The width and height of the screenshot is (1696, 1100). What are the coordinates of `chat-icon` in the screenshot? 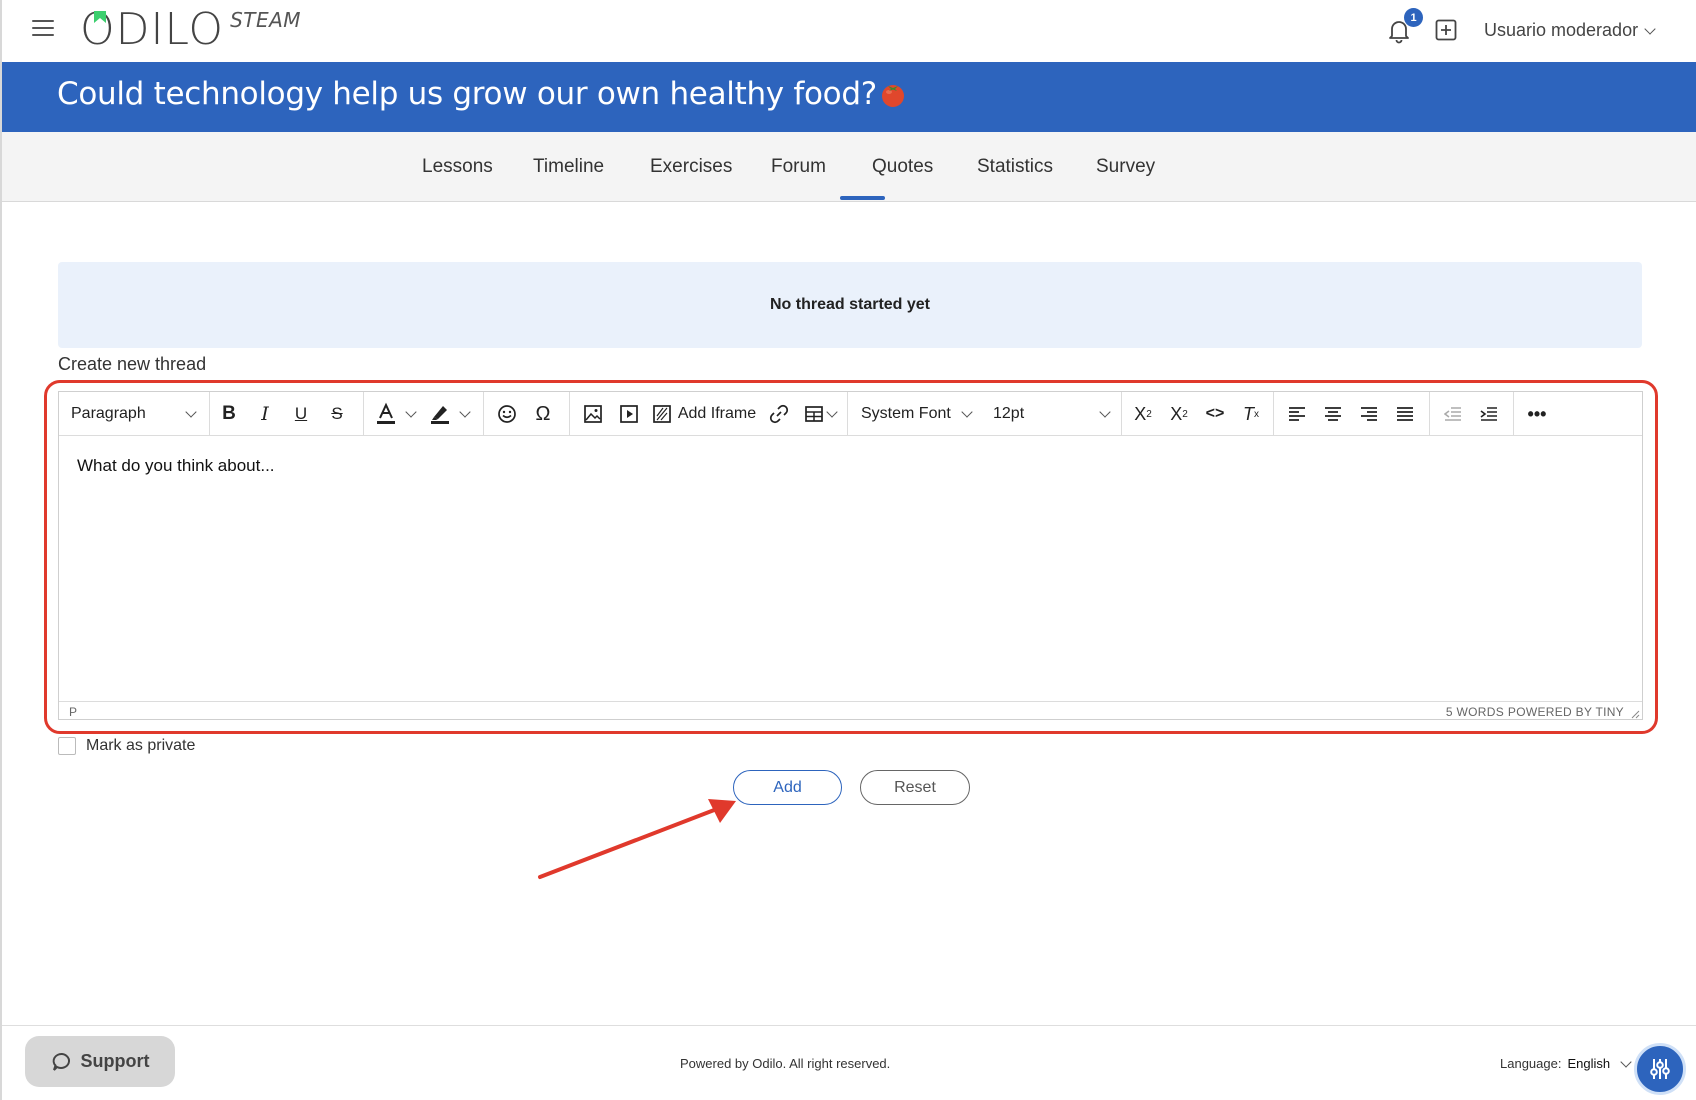 It's located at (61, 1061).